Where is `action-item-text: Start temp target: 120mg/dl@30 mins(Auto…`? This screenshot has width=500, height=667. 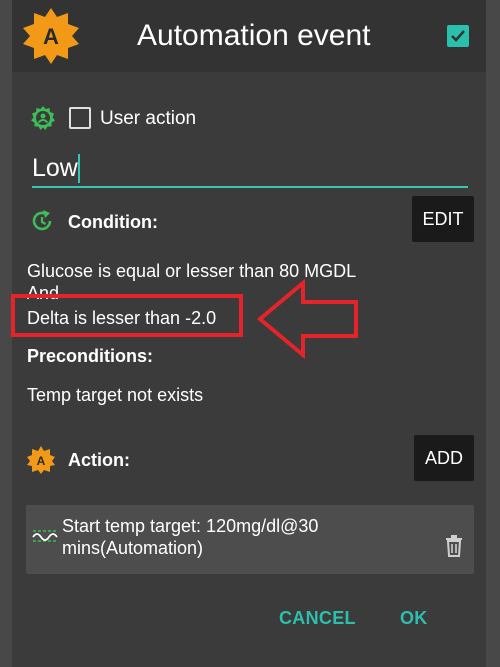 action-item-text: Start temp target: 120mg/dl@30 mins(Auto… is located at coordinates (190, 537).